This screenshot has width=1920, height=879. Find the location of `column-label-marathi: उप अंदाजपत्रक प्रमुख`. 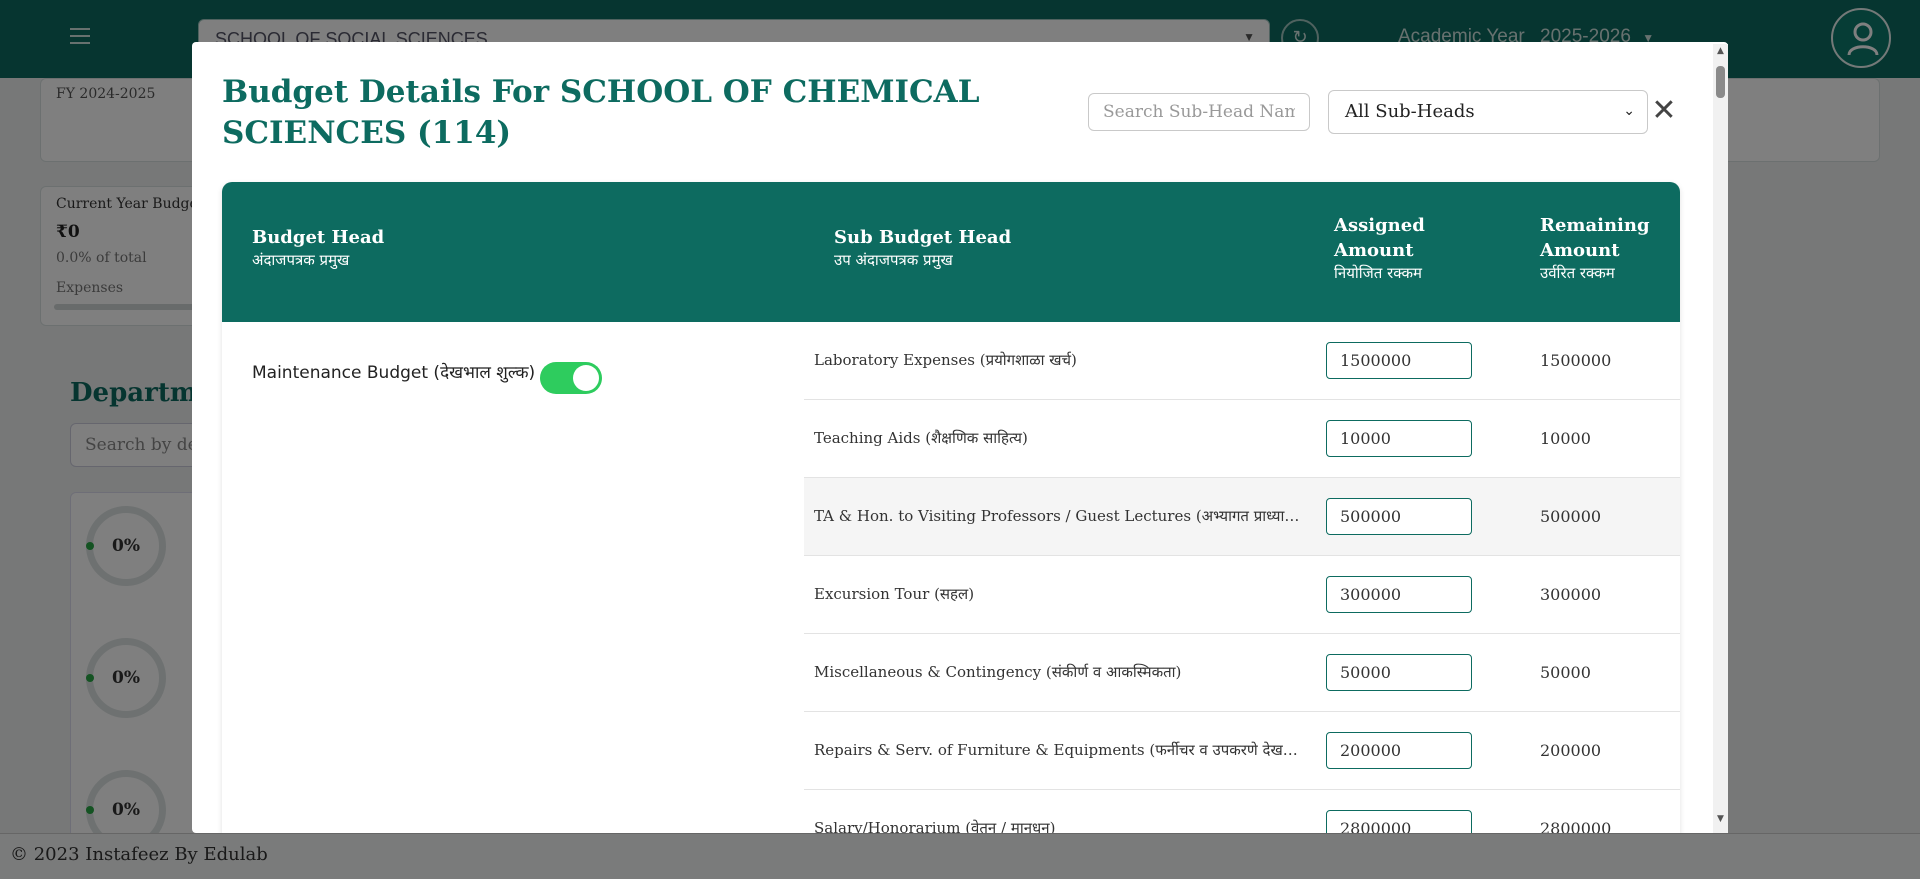

column-label-marathi: उप अंदाजपत्रक प्रमुख is located at coordinates (893, 260).